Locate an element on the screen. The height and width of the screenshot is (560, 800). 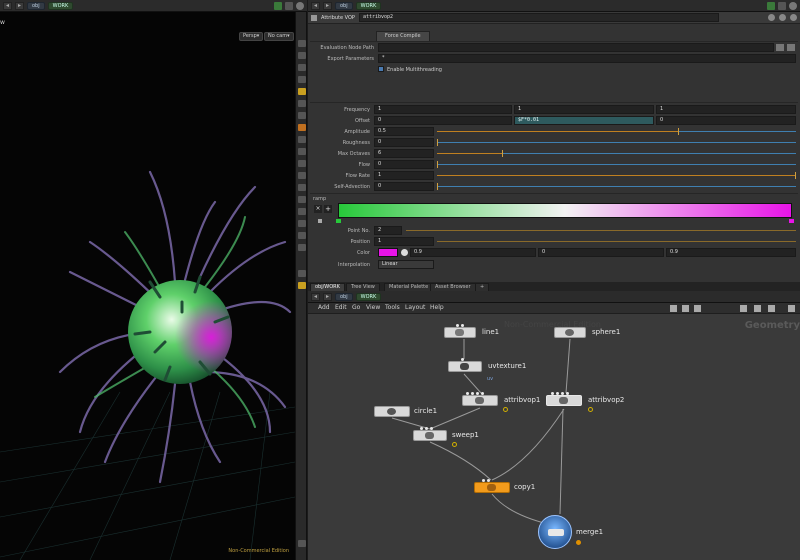
layout-icon is located at coordinates (697, 308).